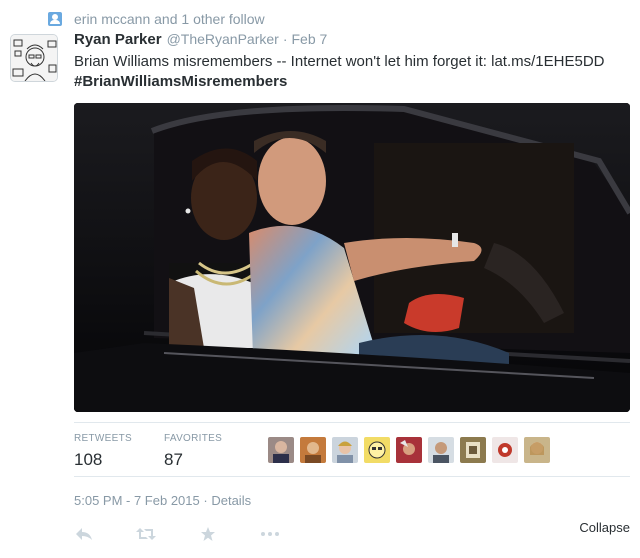  What do you see at coordinates (604, 527) in the screenshot?
I see `collapse-link: Collapse` at bounding box center [604, 527].